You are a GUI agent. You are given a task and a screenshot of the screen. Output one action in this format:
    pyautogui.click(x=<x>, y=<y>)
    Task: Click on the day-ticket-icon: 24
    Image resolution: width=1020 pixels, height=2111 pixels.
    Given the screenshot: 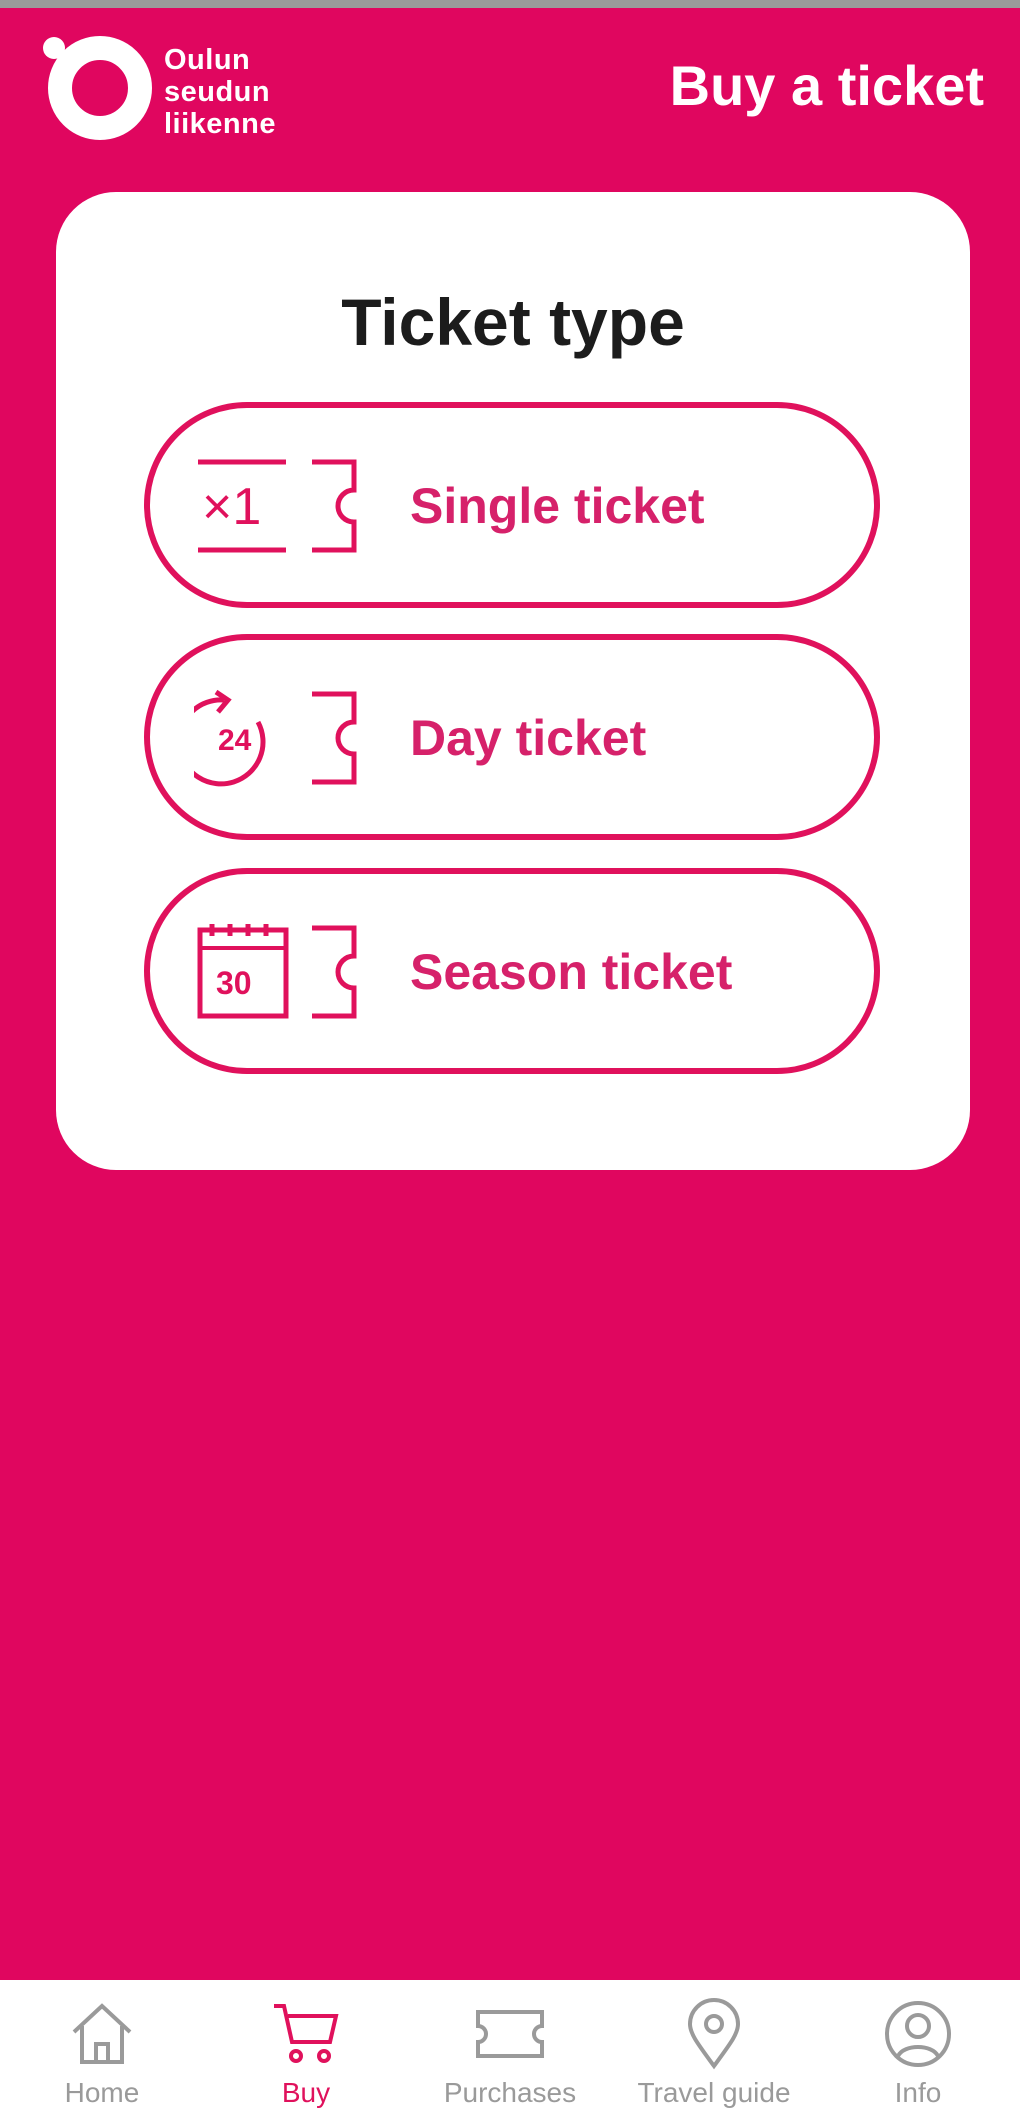 What is the action you would take?
    pyautogui.click(x=275, y=738)
    